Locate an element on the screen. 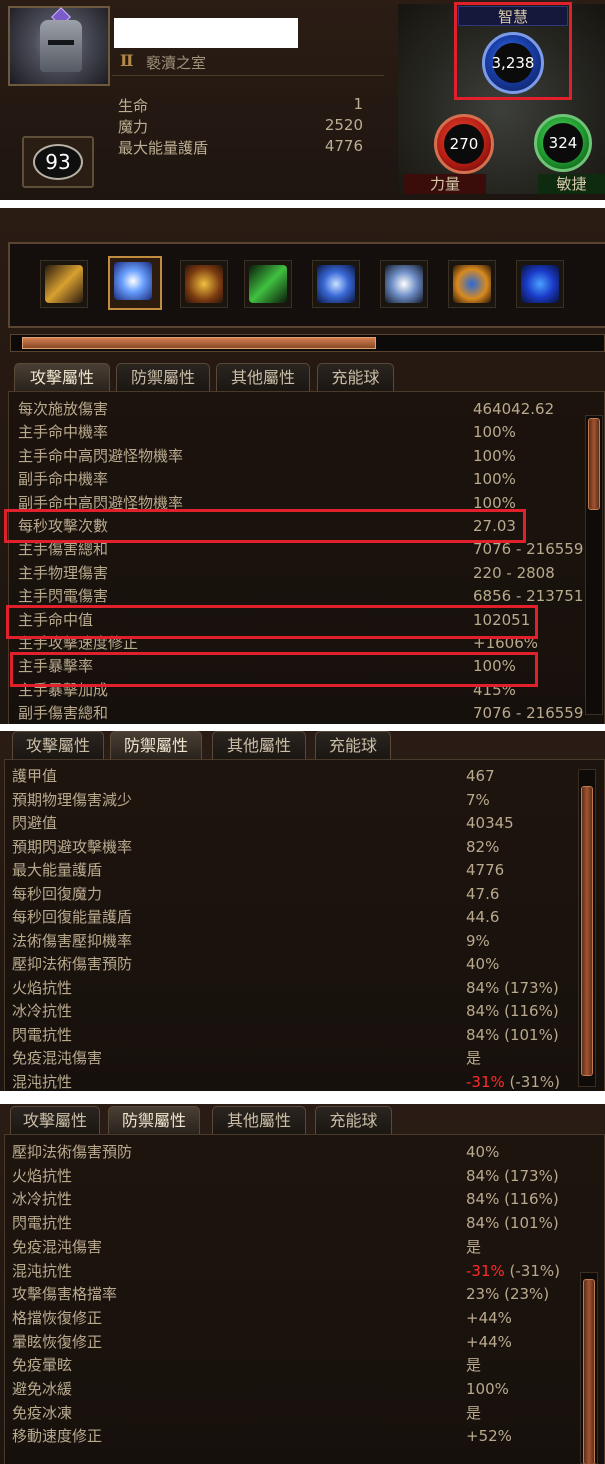  stat-row-label: 每次施放傷害 is located at coordinates (63, 409).